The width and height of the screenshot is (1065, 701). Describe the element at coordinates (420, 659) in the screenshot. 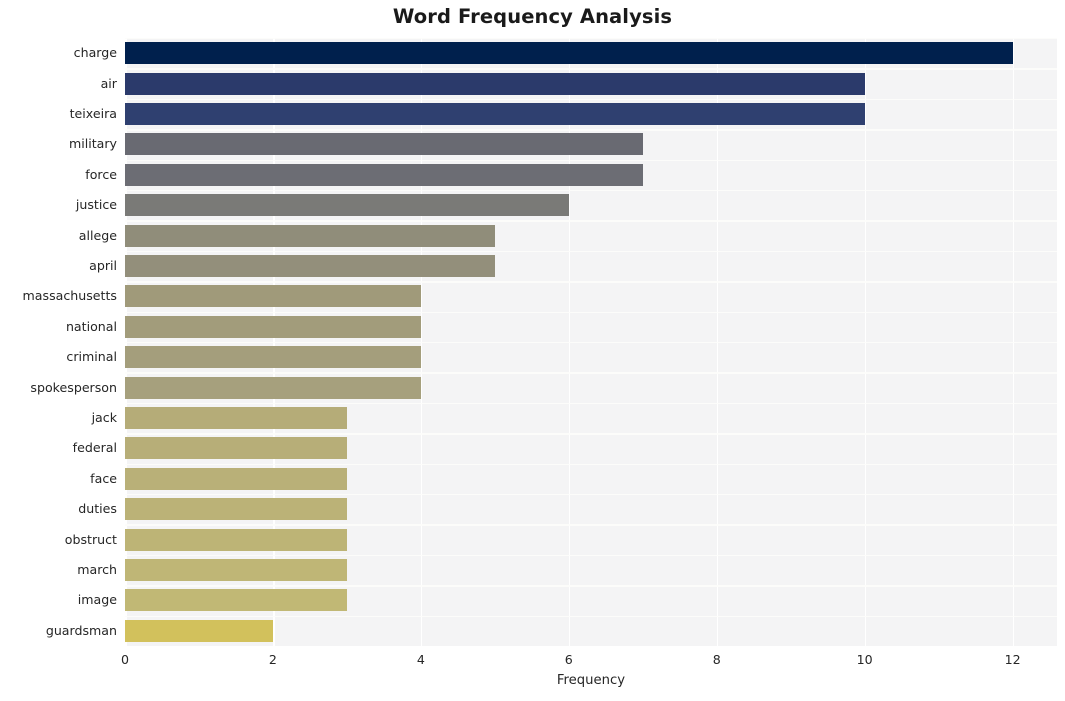

I see `x-tick-label: 4` at that location.